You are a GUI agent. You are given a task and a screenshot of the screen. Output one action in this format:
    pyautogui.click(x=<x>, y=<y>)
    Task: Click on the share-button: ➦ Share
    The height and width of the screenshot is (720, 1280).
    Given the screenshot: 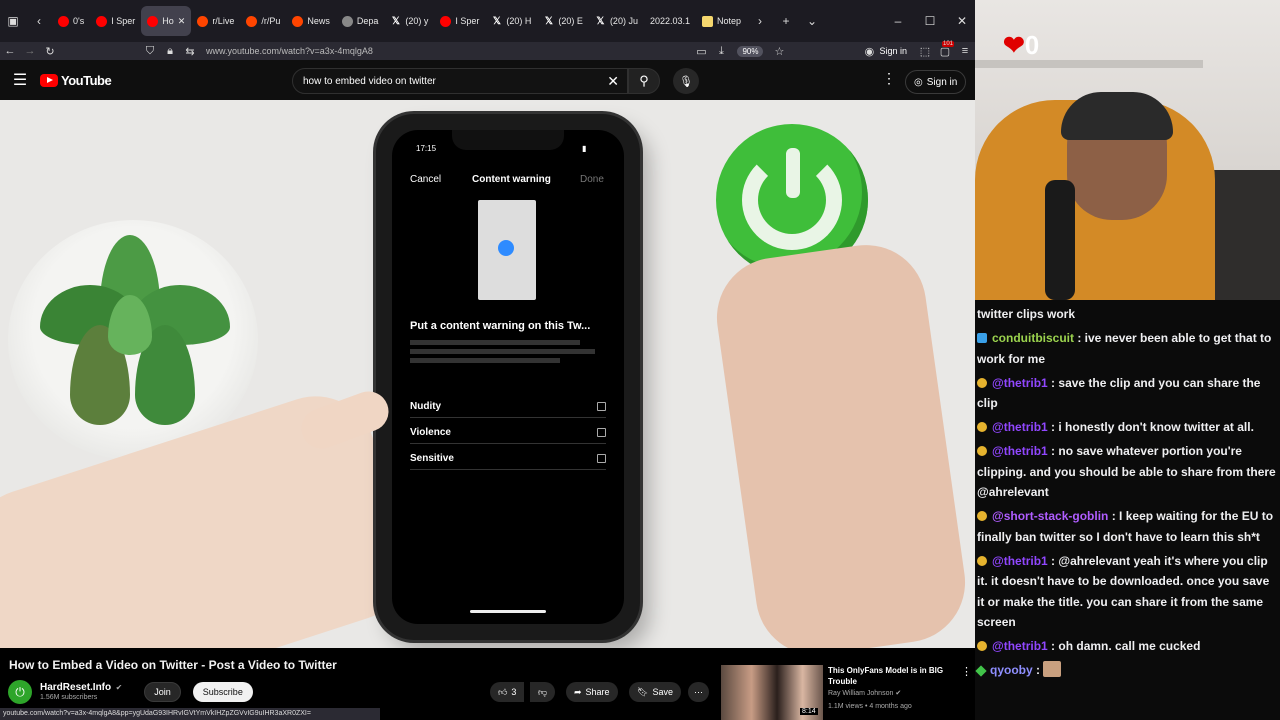 What is the action you would take?
    pyautogui.click(x=592, y=692)
    